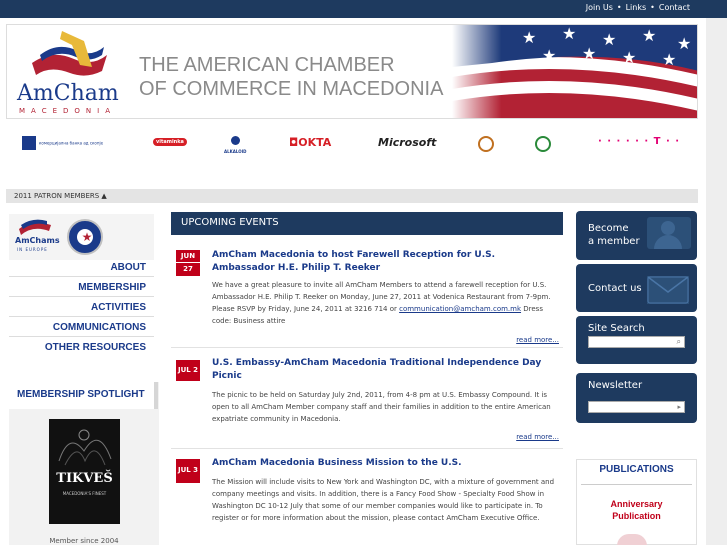  I want to click on anniversary-line-1: Anniversary, so click(636, 504).